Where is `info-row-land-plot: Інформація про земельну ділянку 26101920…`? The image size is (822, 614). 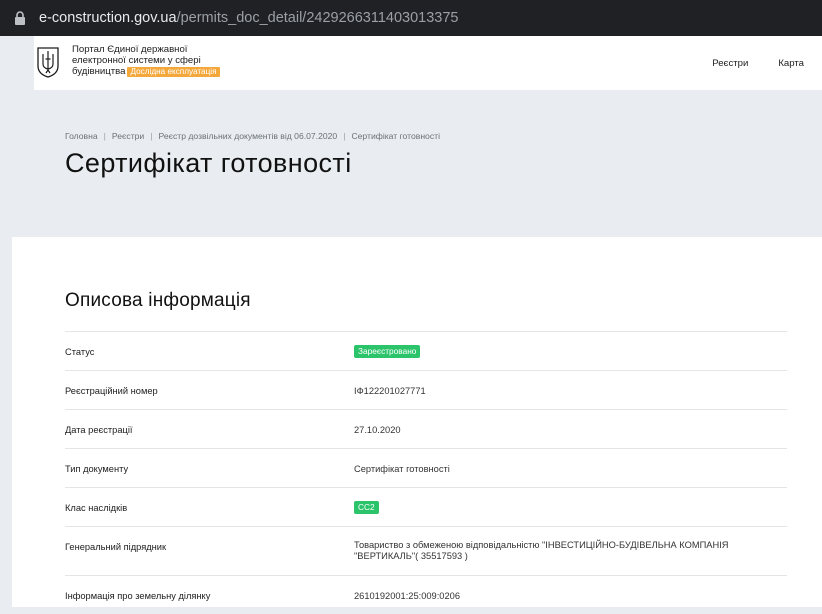 info-row-land-plot: Інформація про земельну ділянку 26101920… is located at coordinates (426, 594).